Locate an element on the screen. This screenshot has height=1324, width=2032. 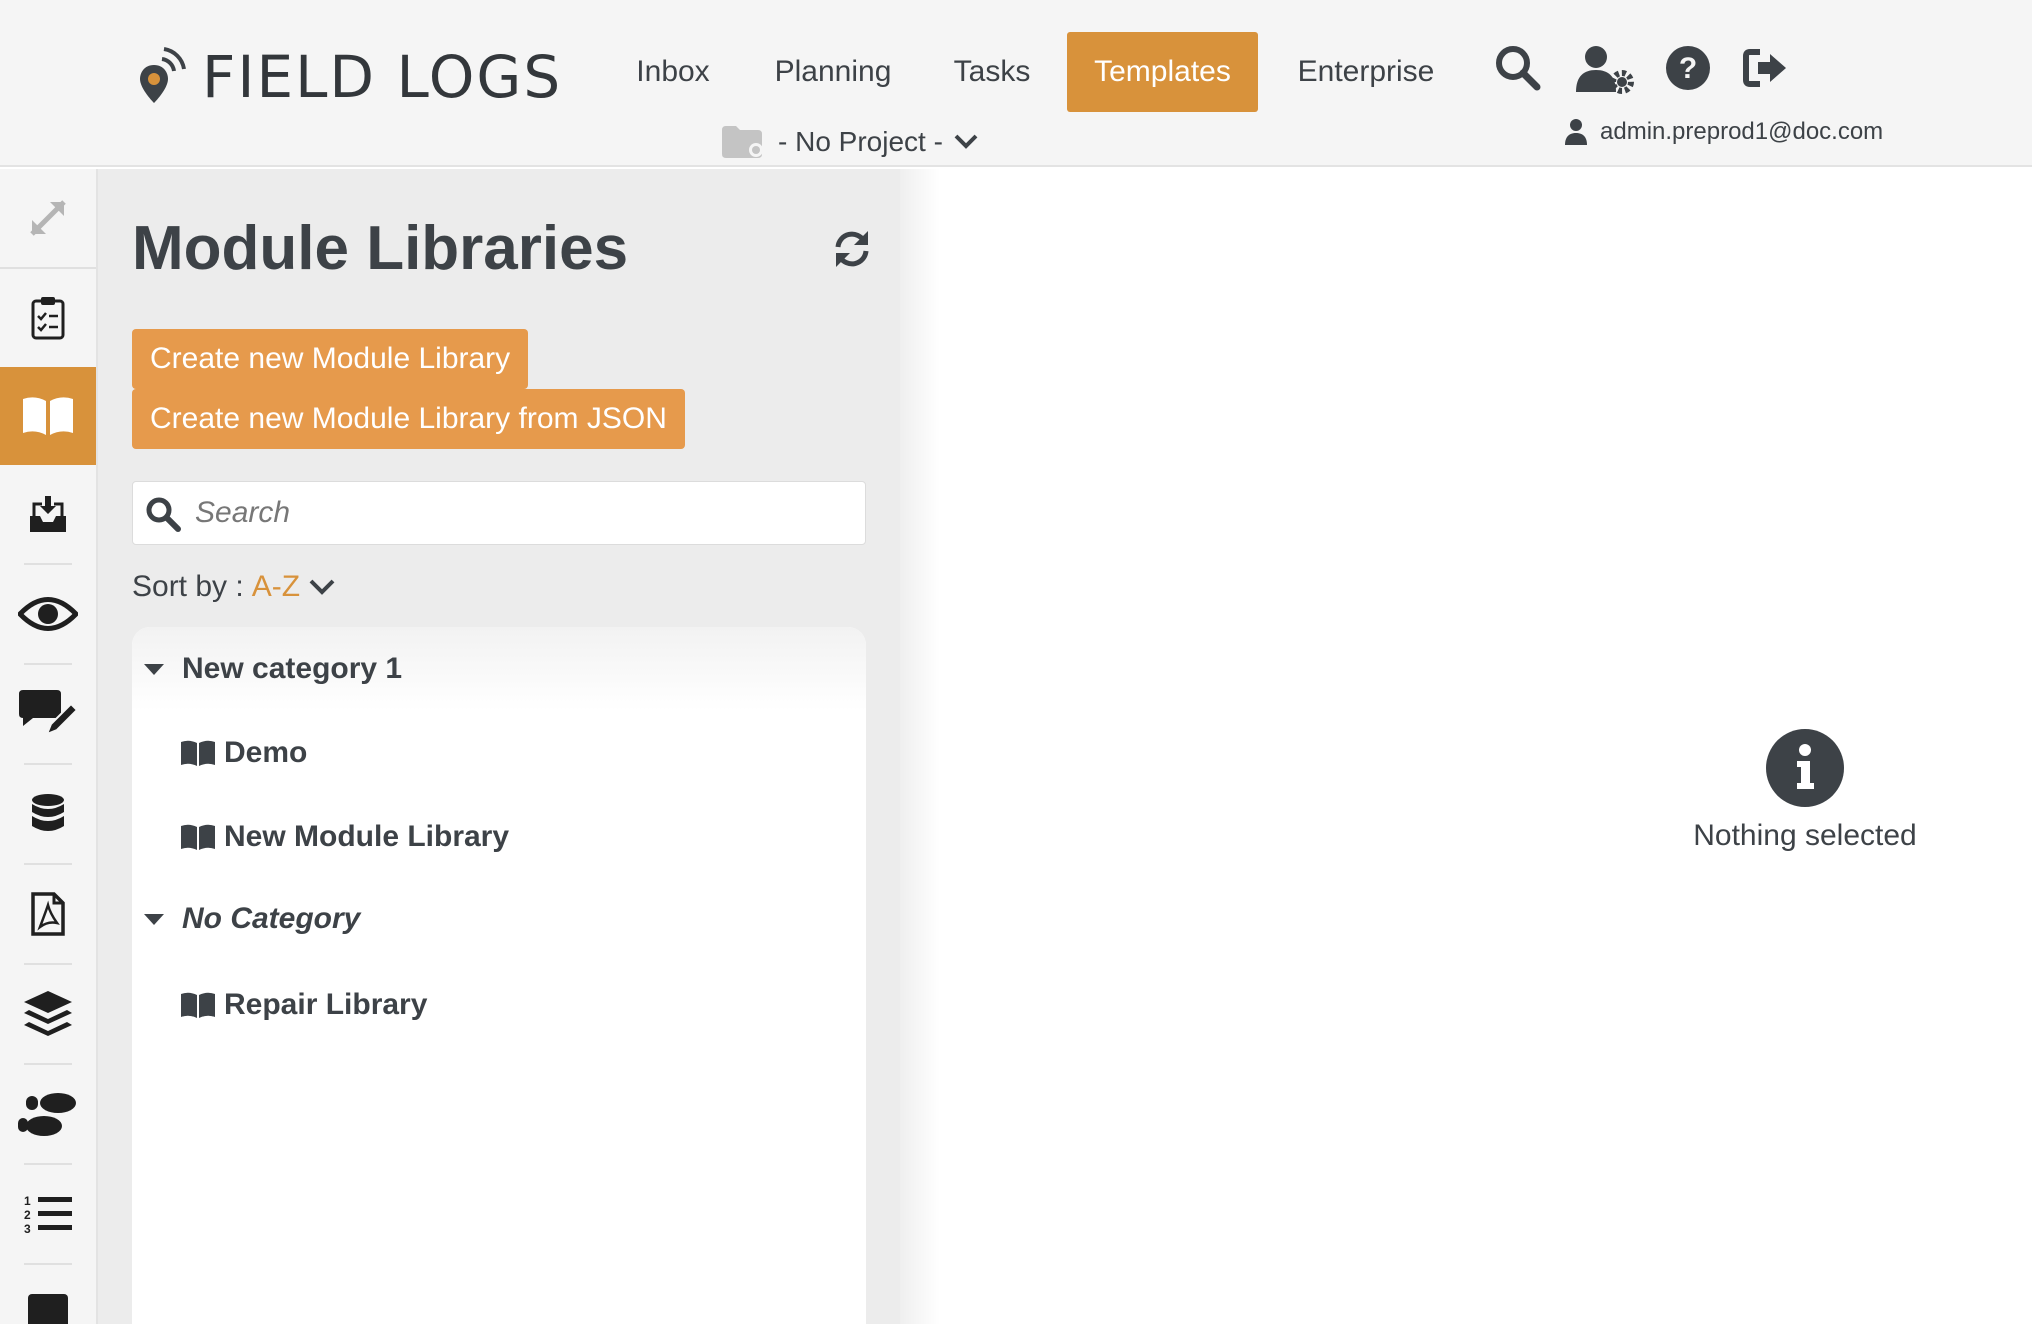
library-item: Repair Library is located at coordinates (303, 1005).